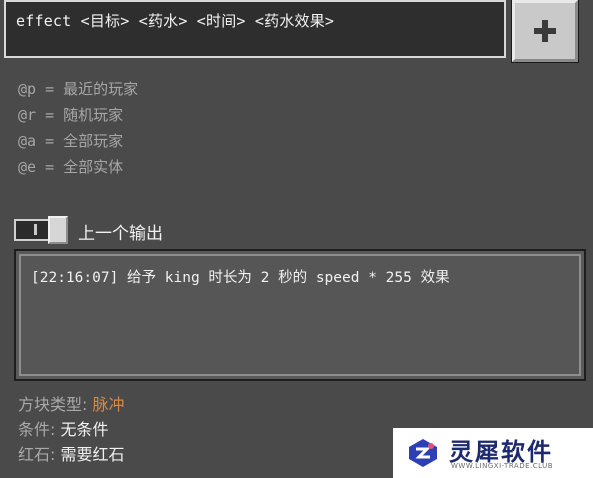 The width and height of the screenshot is (593, 478). I want to click on redstone-value: 需要红石, so click(92, 454).